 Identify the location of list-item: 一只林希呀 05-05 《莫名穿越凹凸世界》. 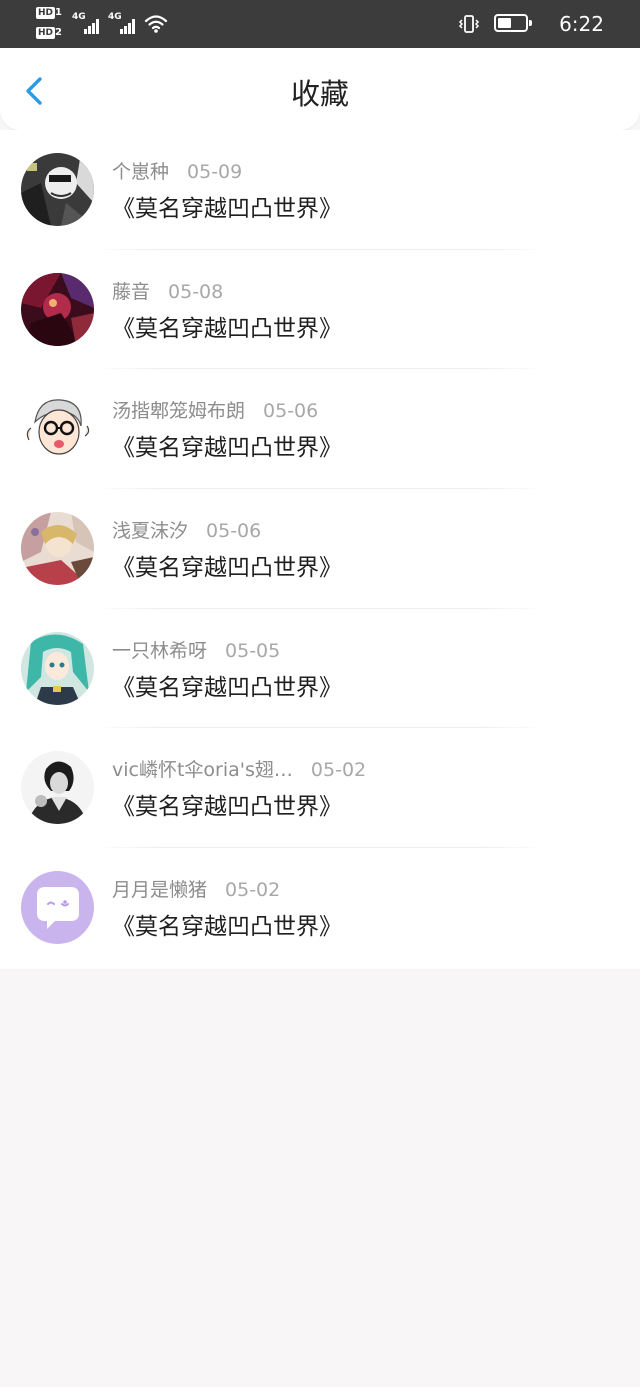
(320, 669).